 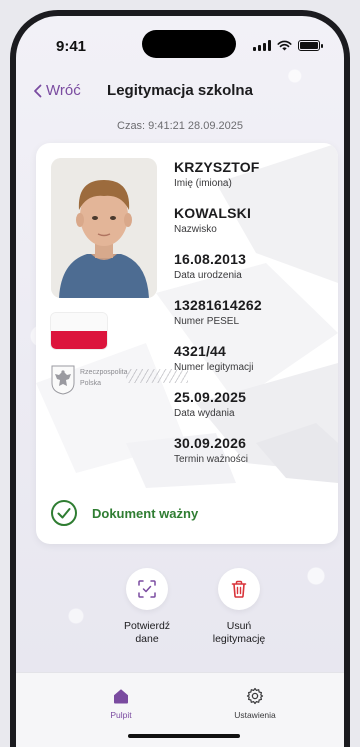 What do you see at coordinates (211, 459) in the screenshot?
I see `field-label: Termin ważności` at bounding box center [211, 459].